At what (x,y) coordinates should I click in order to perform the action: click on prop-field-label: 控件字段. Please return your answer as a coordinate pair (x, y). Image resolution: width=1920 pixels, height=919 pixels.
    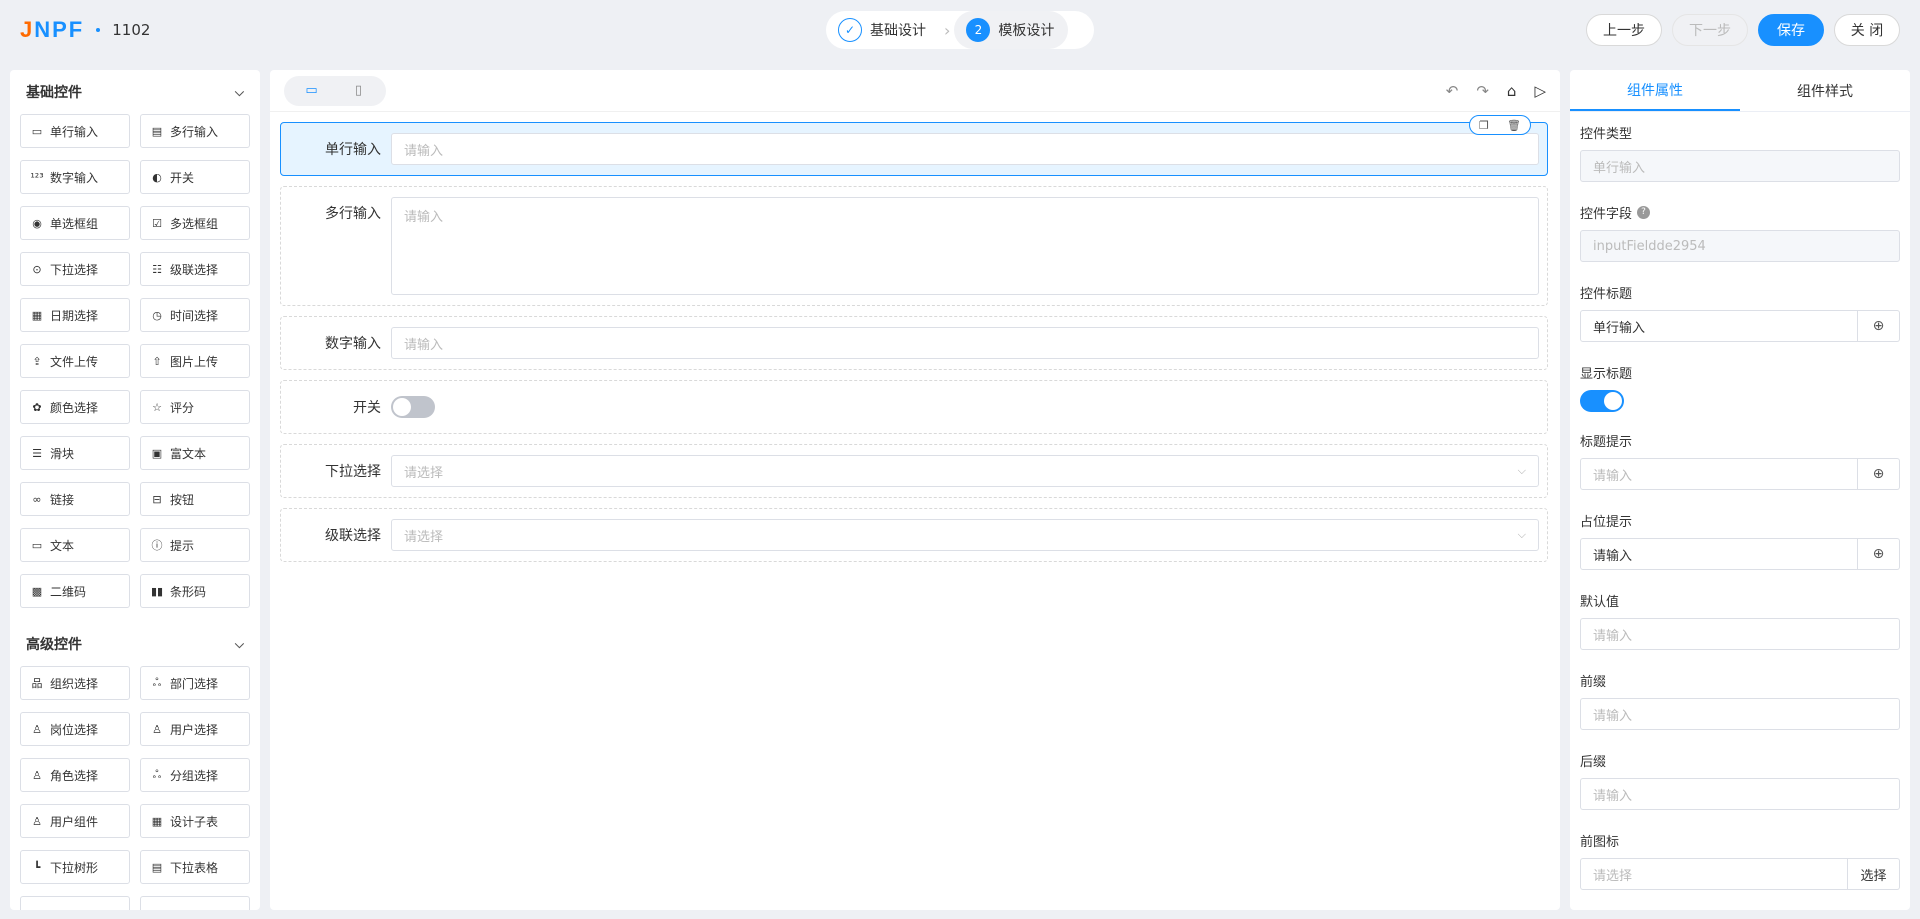
    Looking at the image, I should click on (1606, 214).